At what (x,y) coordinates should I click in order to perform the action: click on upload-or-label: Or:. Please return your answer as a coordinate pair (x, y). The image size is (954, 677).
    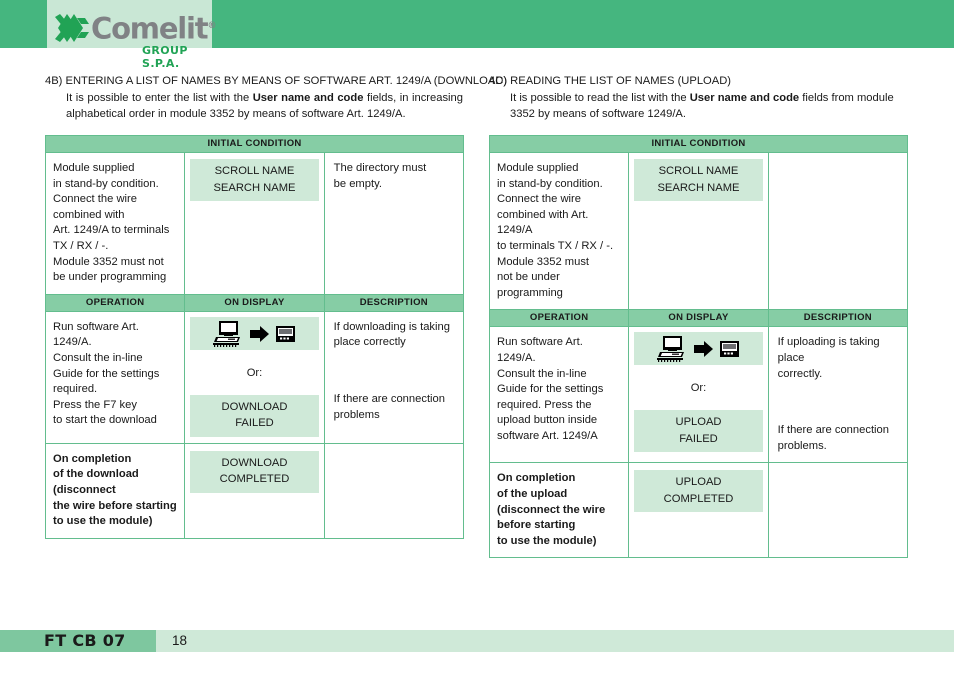
    Looking at the image, I should click on (698, 388).